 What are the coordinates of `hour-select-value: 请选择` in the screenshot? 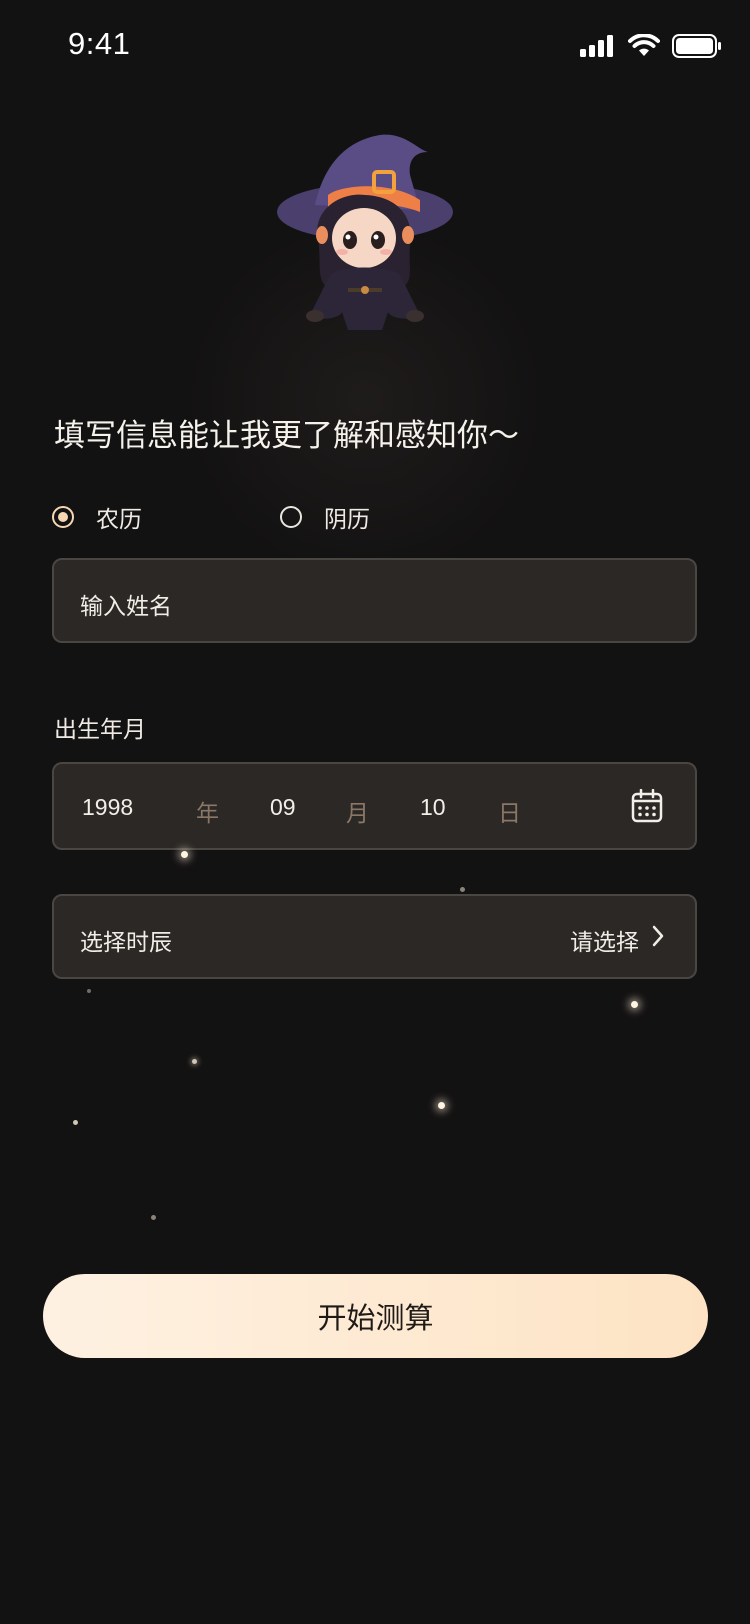 It's located at (604, 943).